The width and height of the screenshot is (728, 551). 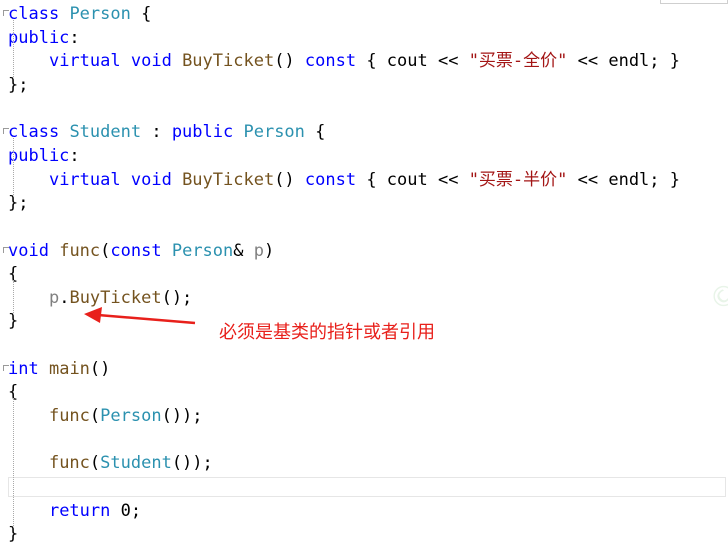 I want to click on annotation-text: 必须是基类的指针或者引用, so click(x=327, y=332).